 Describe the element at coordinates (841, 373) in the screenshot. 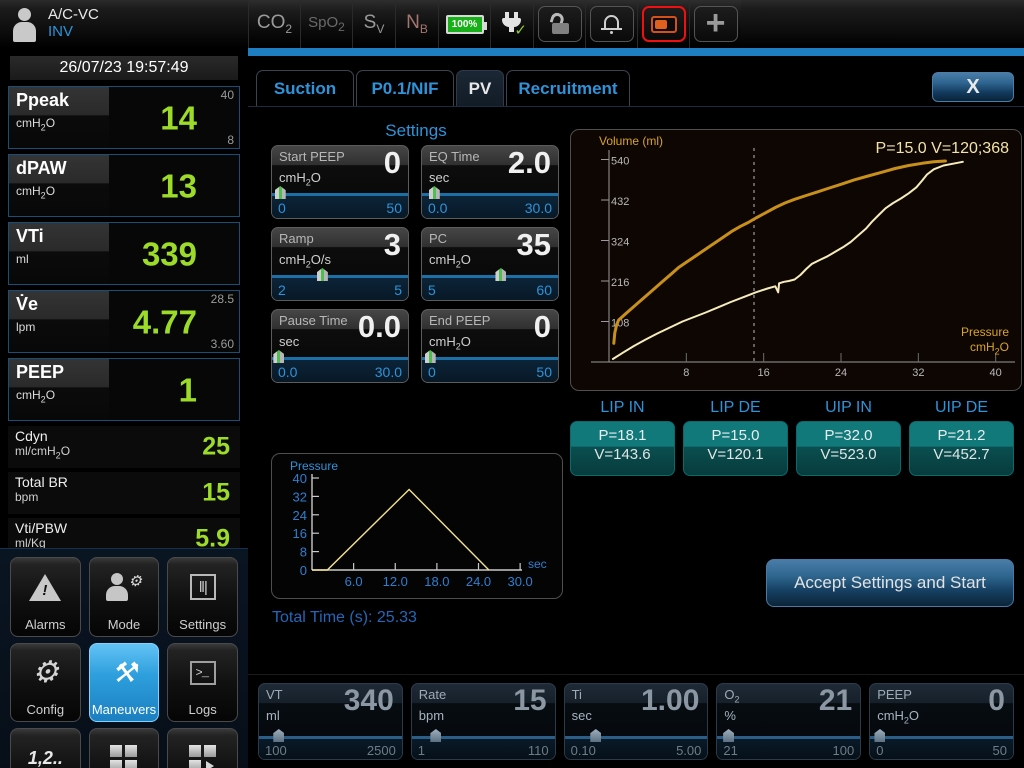

I see `svg-text: 24` at that location.